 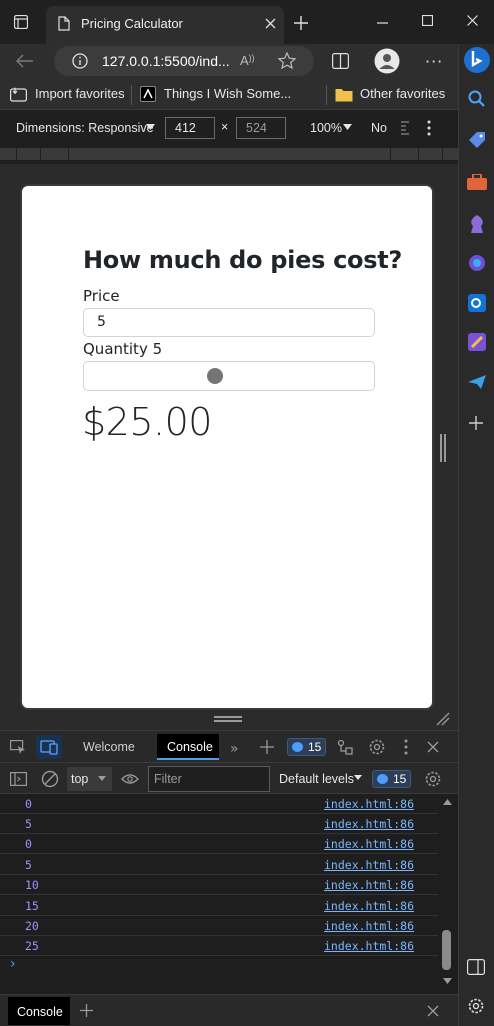 I want to click on edge-sidebar, so click(x=476, y=535).